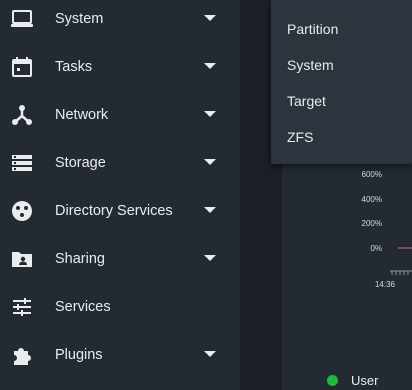  I want to click on chart-plot, so click(401, 261).